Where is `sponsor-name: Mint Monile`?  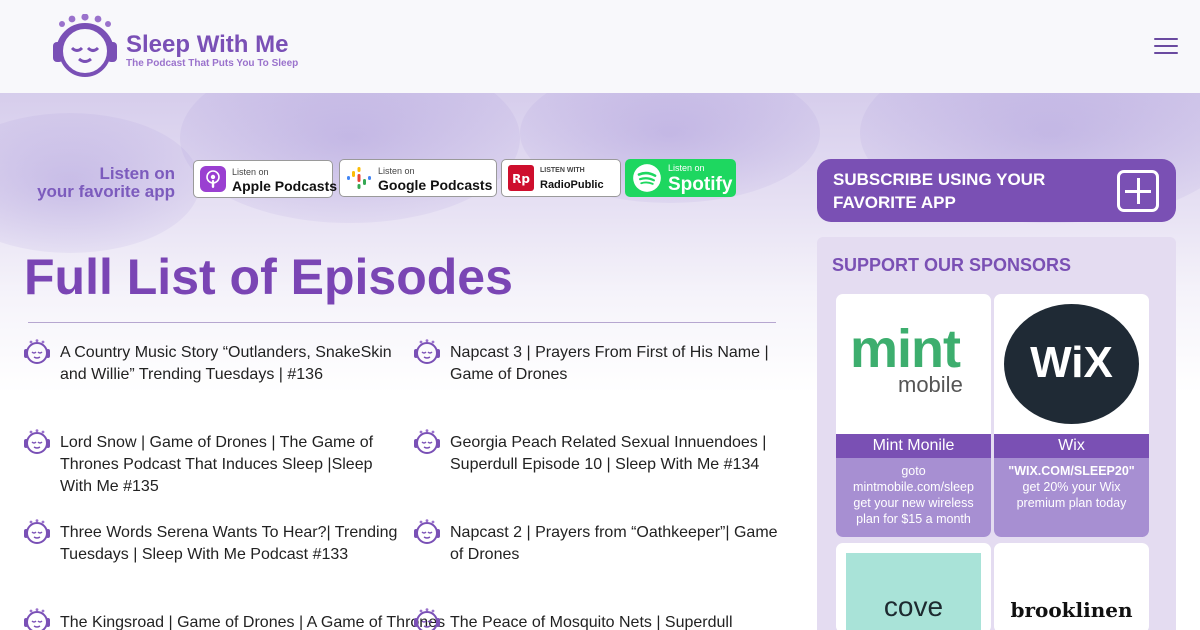 sponsor-name: Mint Monile is located at coordinates (913, 446).